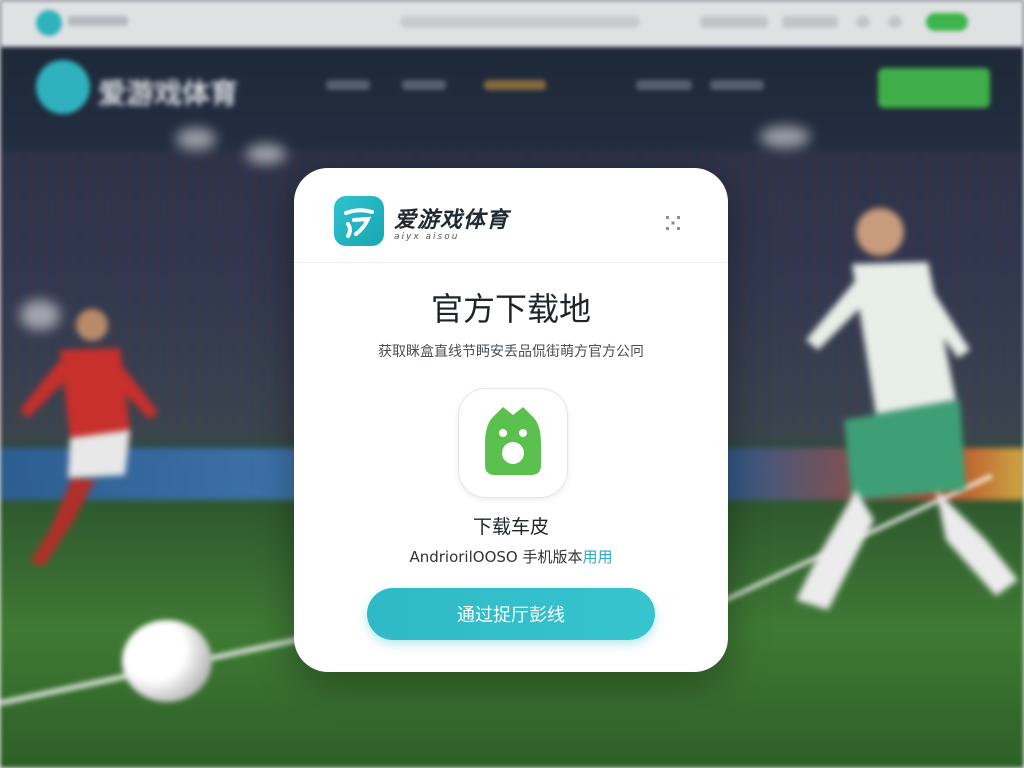  What do you see at coordinates (510, 527) in the screenshot?
I see `download-label: 下载车皮` at bounding box center [510, 527].